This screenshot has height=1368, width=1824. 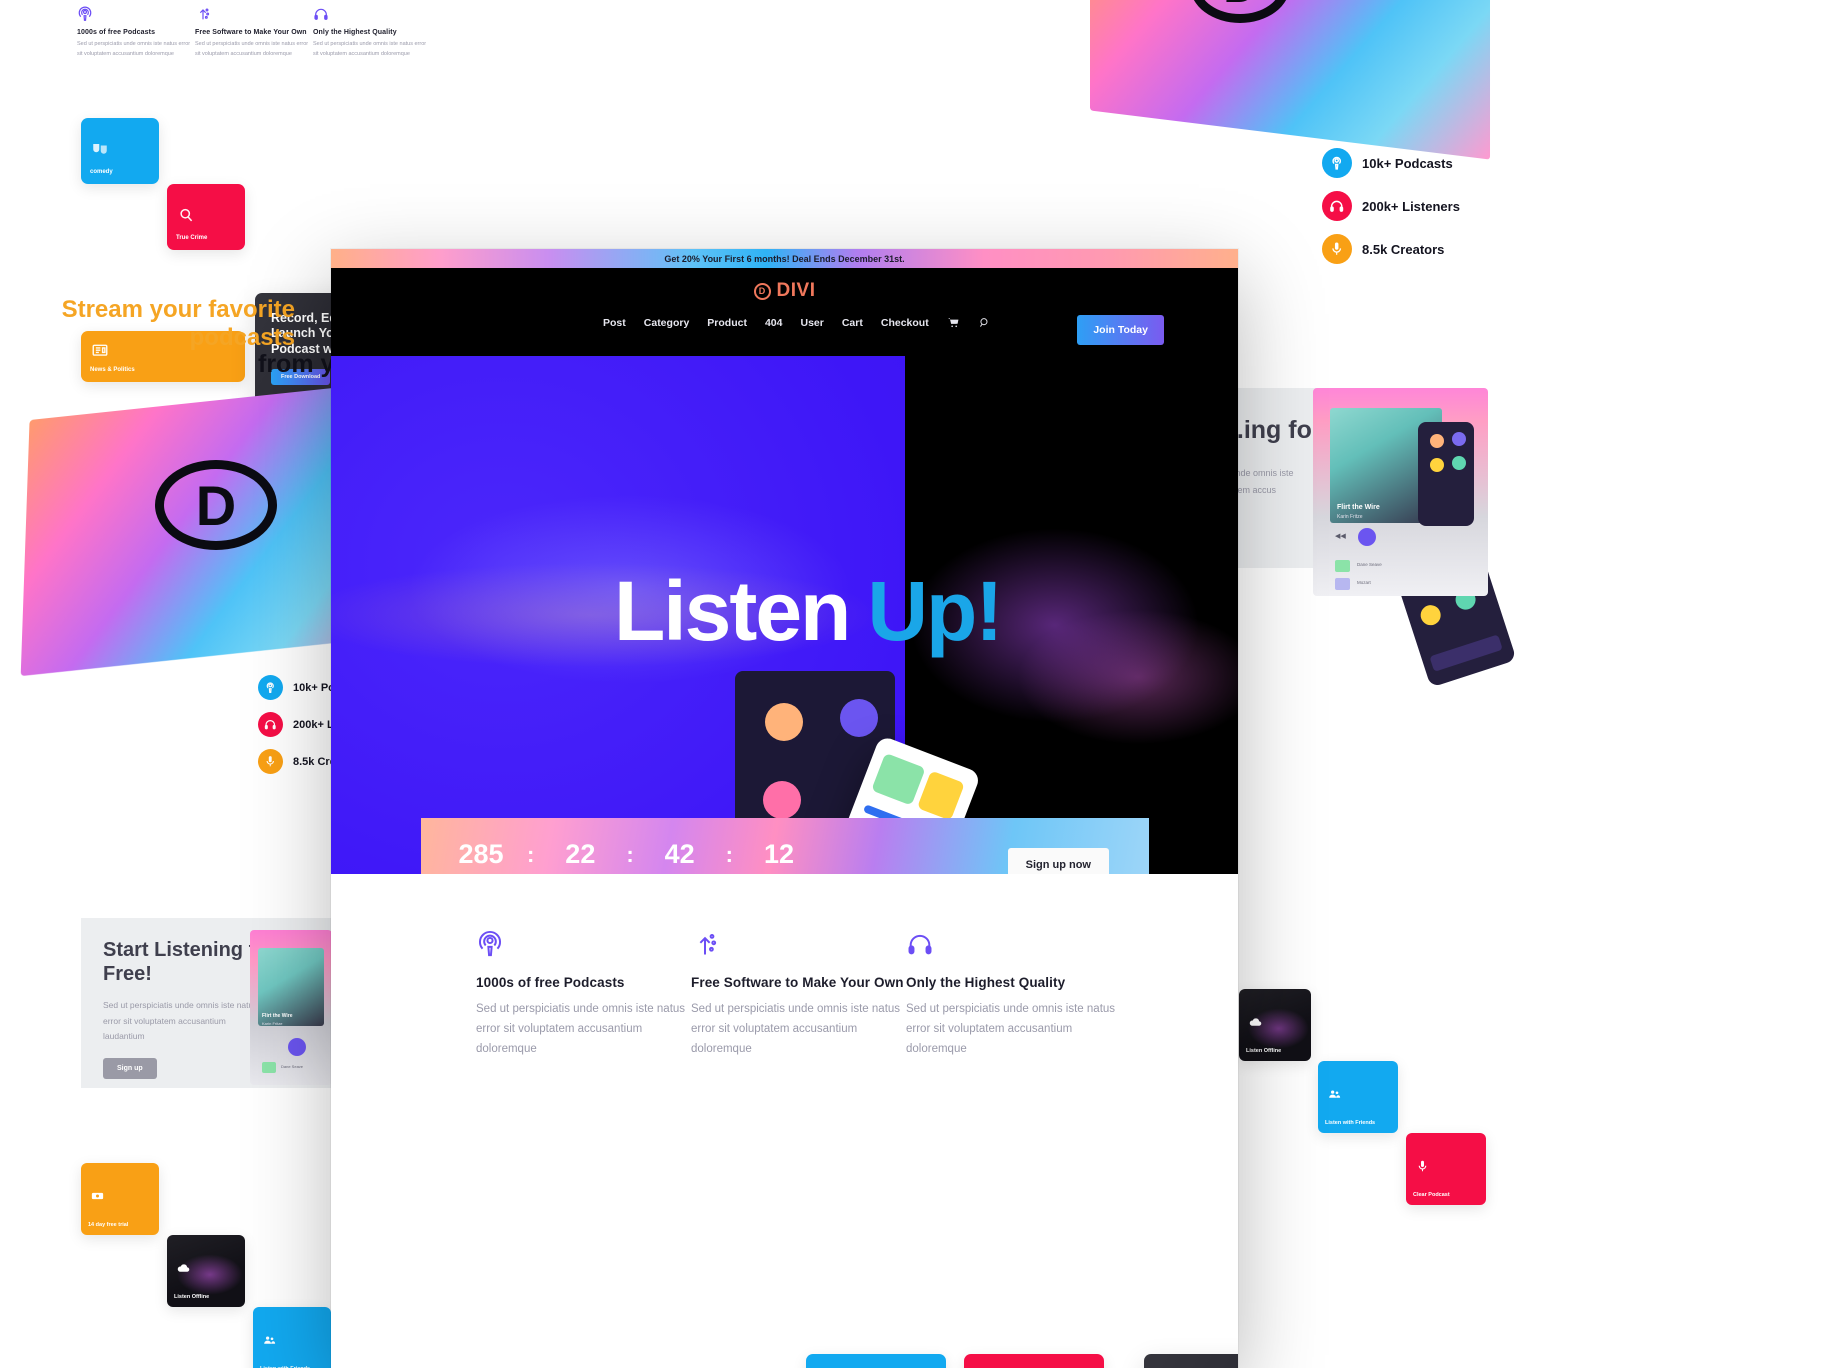 I want to click on countdown-days: 285 Day(s), so click(x=481, y=854).